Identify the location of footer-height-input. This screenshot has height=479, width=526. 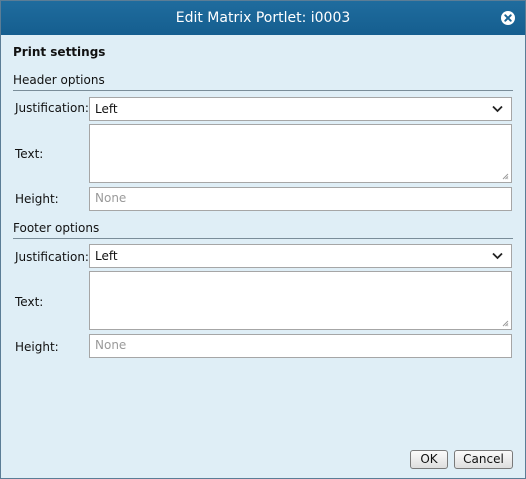
(297, 345).